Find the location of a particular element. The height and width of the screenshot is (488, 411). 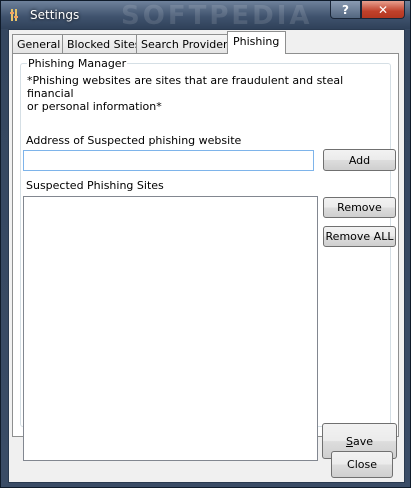

app-icon is located at coordinates (14, 15).